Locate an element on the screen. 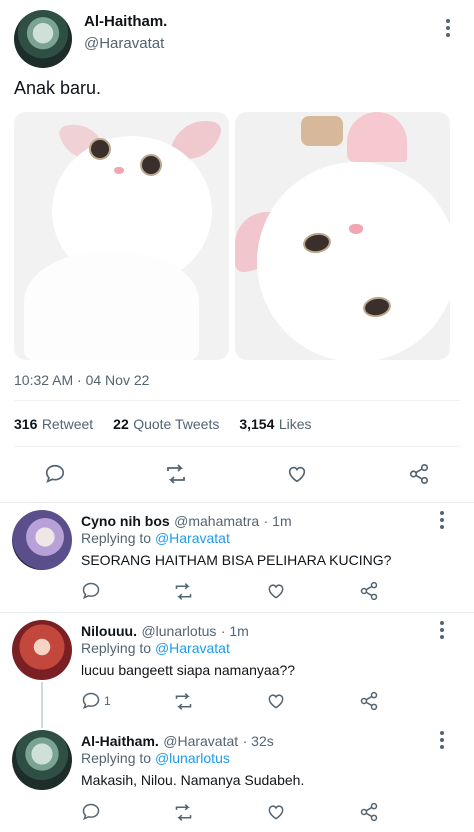  reply-header: Cyno nih bos @mahamatra · 1m is located at coordinates (186, 522).